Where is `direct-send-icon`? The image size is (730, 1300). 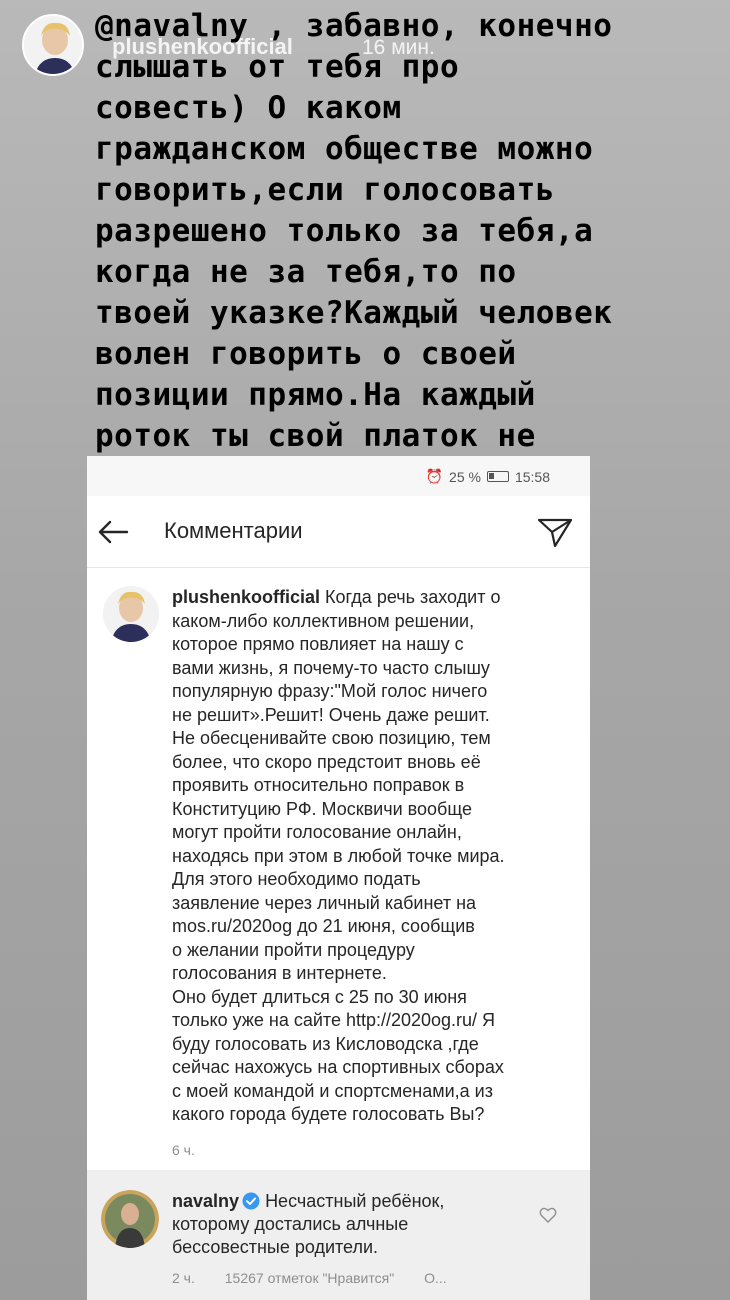 direct-send-icon is located at coordinates (555, 532).